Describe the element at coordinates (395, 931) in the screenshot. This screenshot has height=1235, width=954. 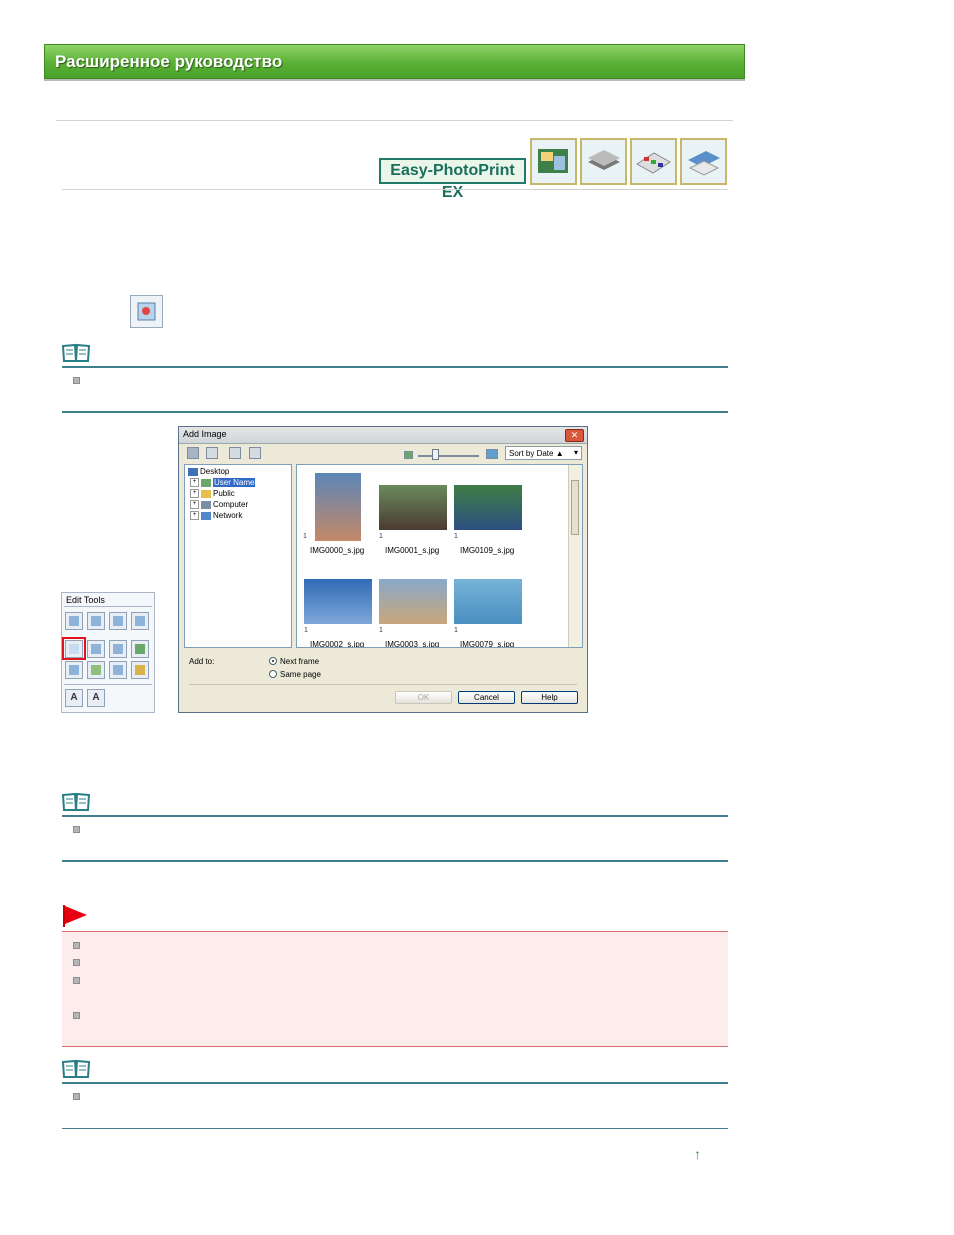
I see `caution-line` at that location.